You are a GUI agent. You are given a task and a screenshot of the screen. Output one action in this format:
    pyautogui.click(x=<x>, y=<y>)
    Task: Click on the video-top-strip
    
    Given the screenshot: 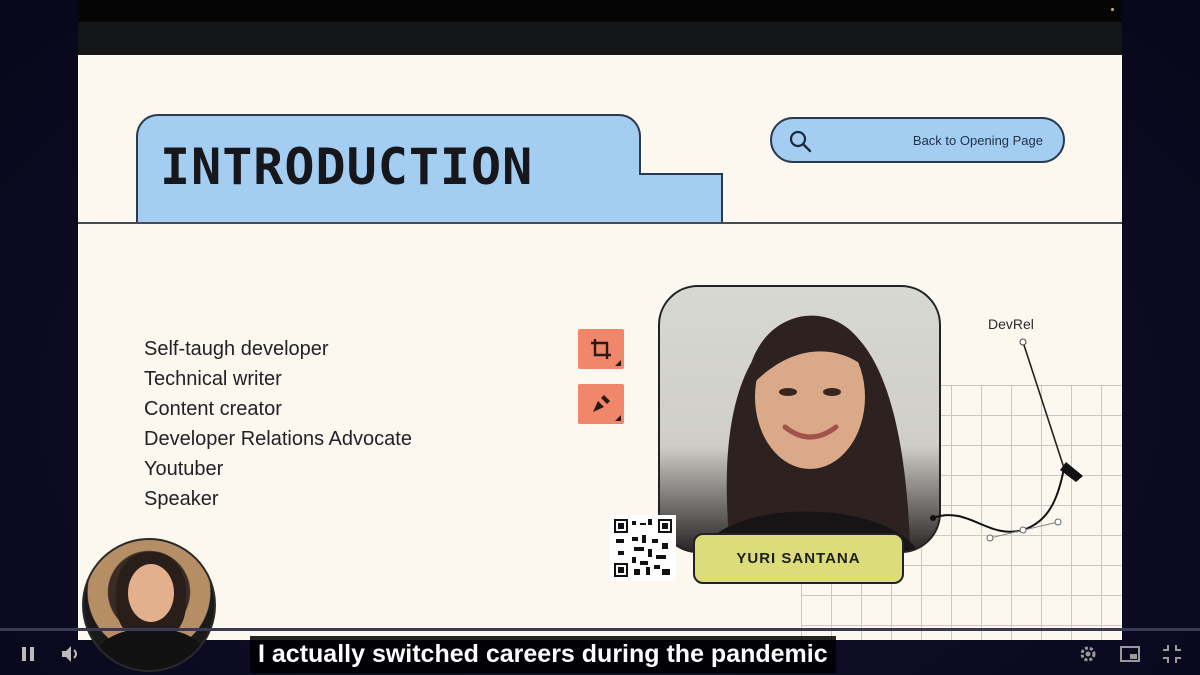 What is the action you would take?
    pyautogui.click(x=600, y=38)
    